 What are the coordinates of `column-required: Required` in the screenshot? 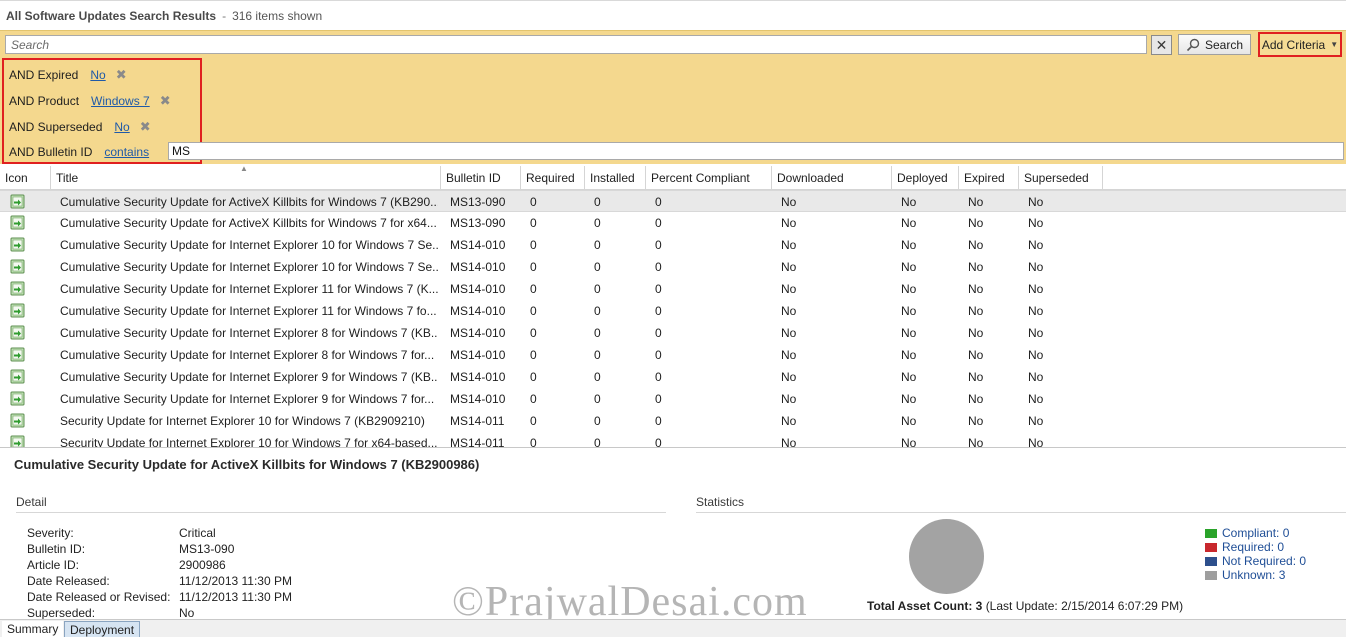 It's located at (553, 178).